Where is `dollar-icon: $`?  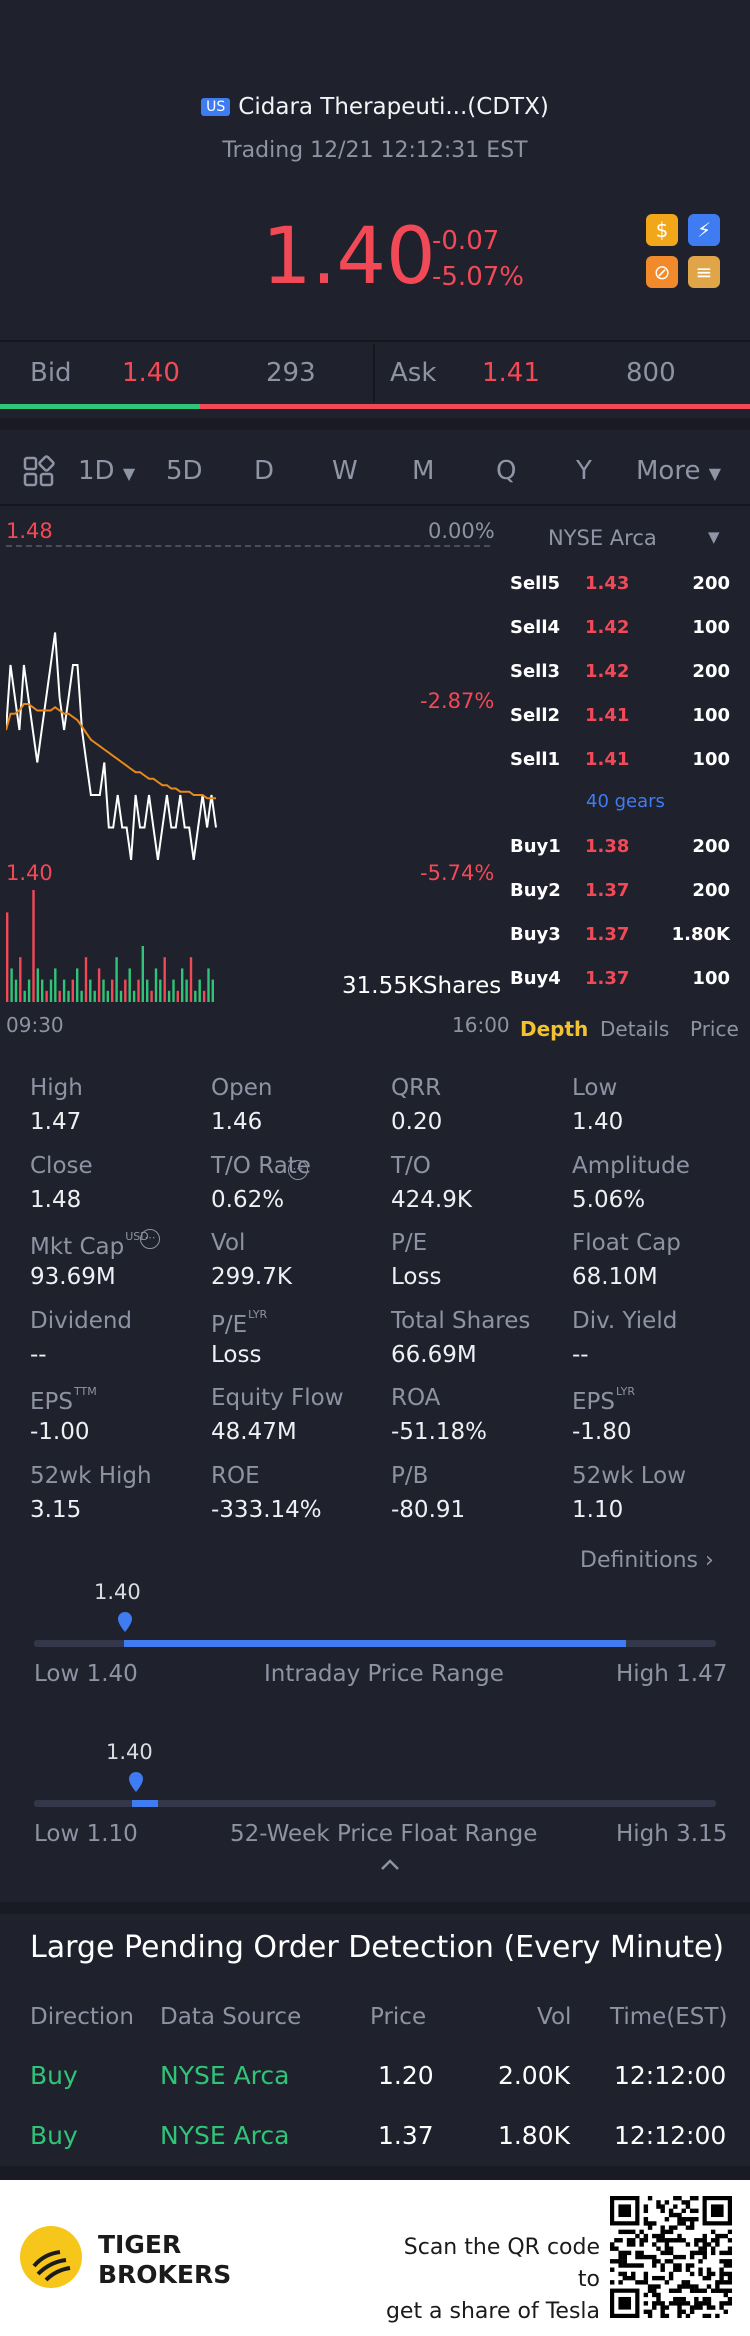 dollar-icon: $ is located at coordinates (662, 230).